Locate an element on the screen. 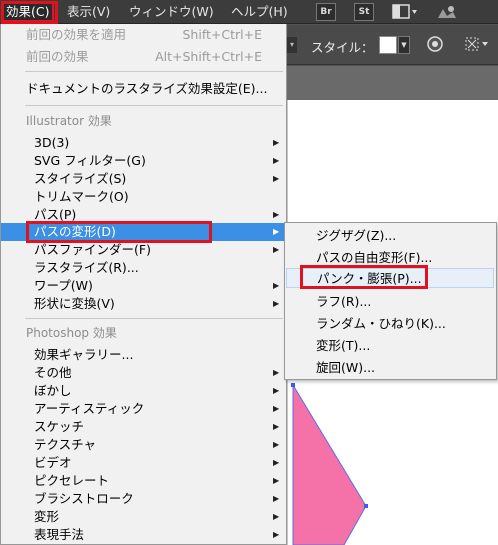 The height and width of the screenshot is (545, 498). menu-item-distort-transform: パスの変形(D) ▶ is located at coordinates (143, 232).